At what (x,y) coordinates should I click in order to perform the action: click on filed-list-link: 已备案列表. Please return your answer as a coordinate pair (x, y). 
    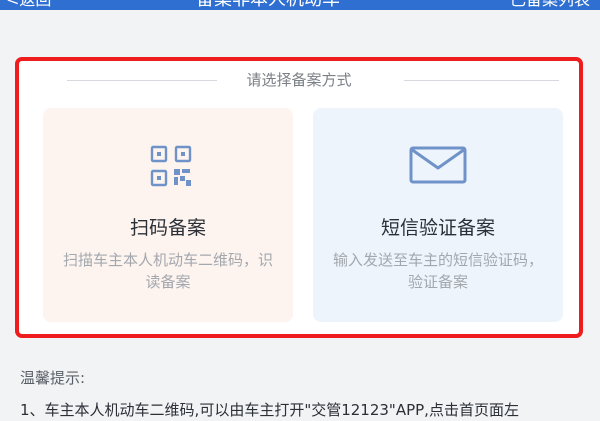
    Looking at the image, I should click on (550, 4).